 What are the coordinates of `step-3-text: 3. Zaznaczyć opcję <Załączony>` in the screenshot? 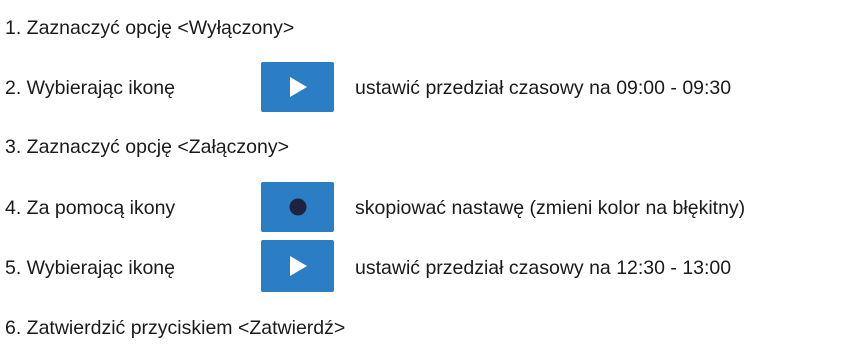 It's located at (147, 147).